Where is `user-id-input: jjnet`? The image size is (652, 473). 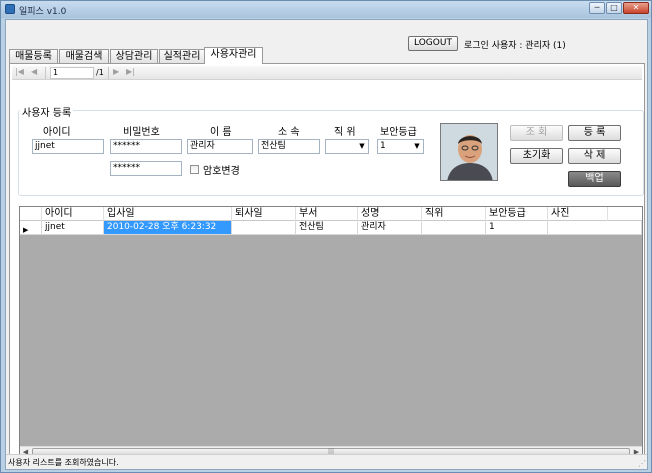
user-id-input: jjnet is located at coordinates (68, 146).